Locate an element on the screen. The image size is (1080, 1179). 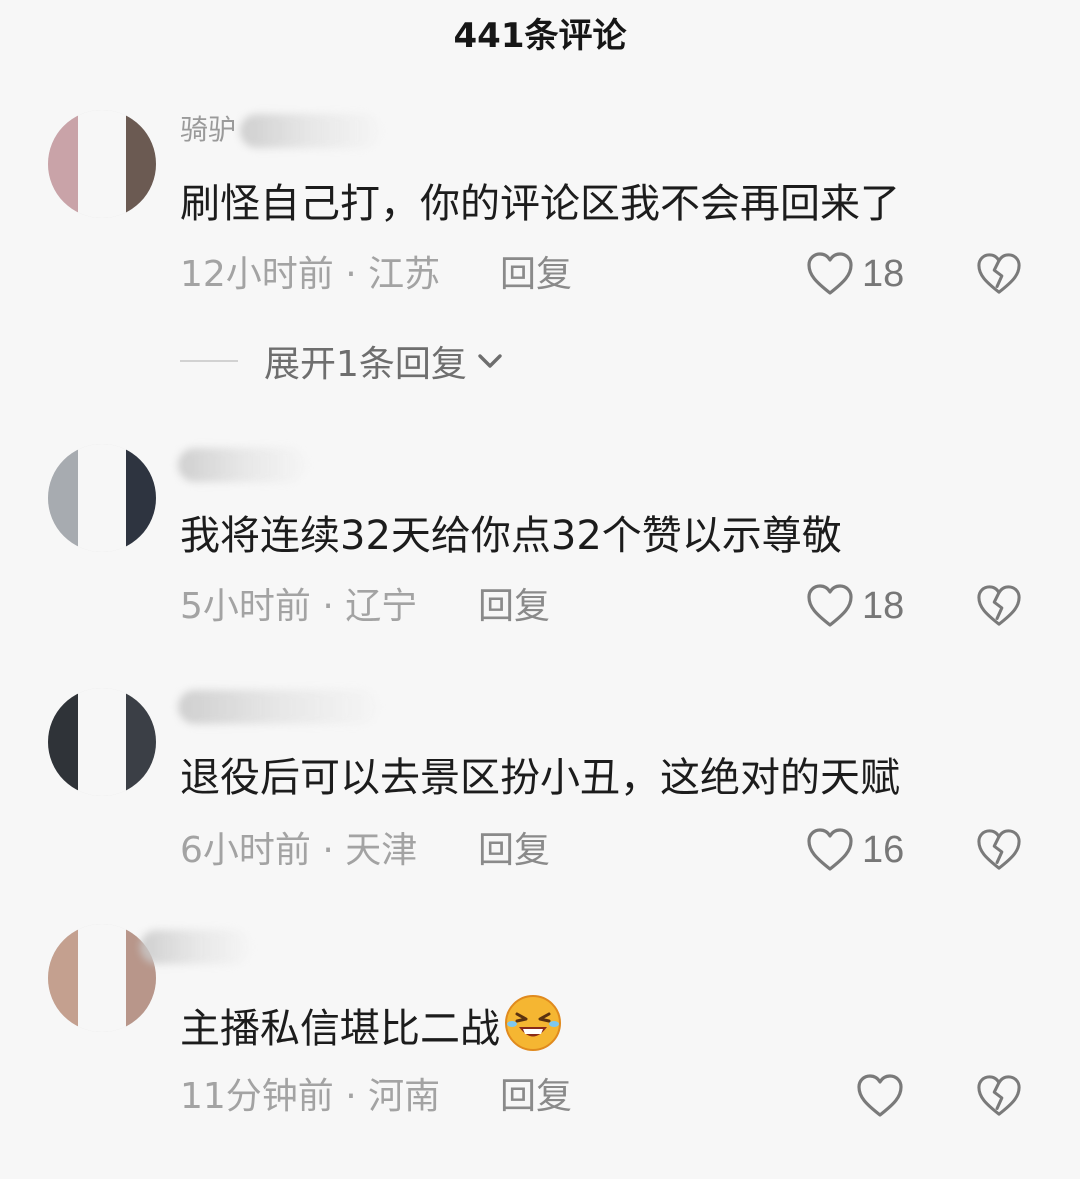
like-button is located at coordinates (884, 1096).